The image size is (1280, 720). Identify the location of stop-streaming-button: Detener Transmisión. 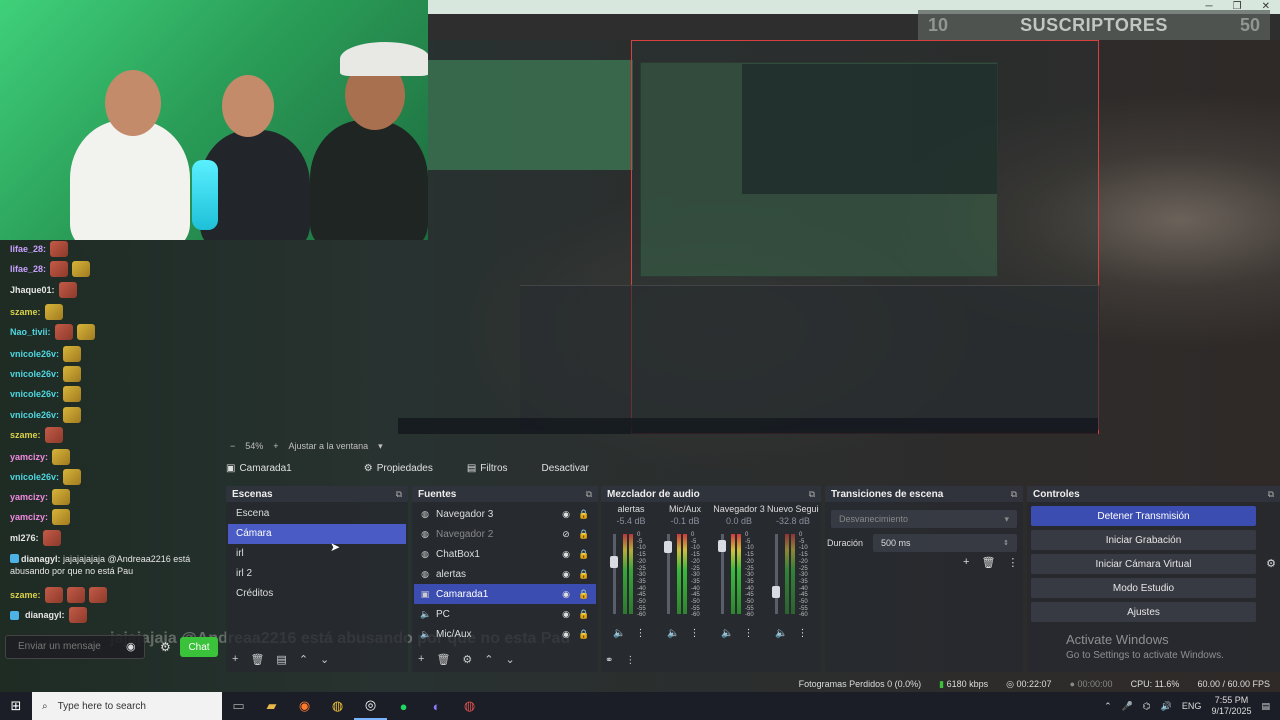
(1143, 516).